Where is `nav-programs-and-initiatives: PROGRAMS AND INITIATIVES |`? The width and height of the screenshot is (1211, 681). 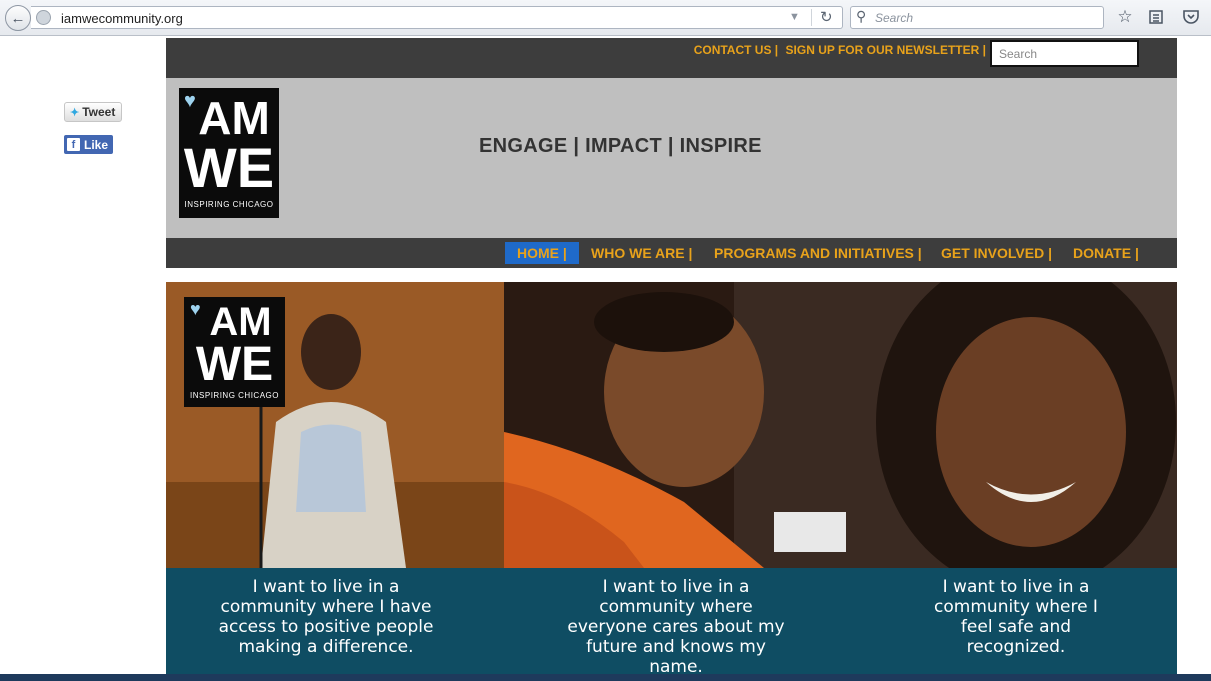 nav-programs-and-initiatives: PROGRAMS AND INITIATIVES | is located at coordinates (818, 253).